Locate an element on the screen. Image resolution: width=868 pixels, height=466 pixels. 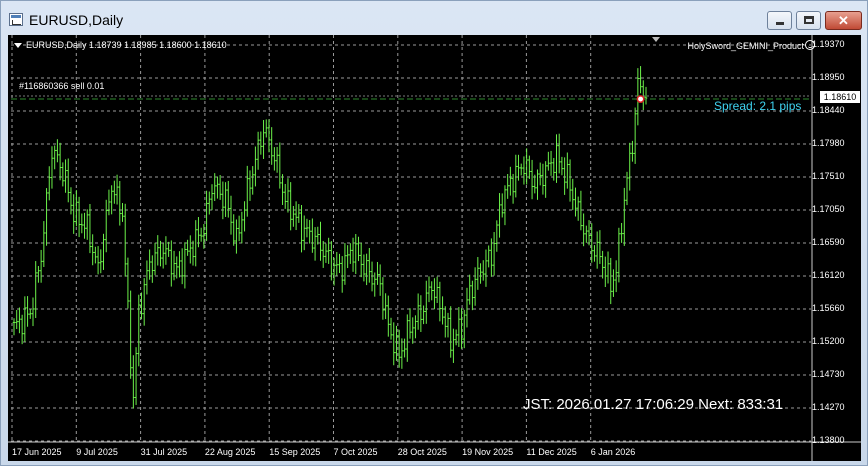
time-tick-label: 6 Jan 2026 is located at coordinates (613, 452).